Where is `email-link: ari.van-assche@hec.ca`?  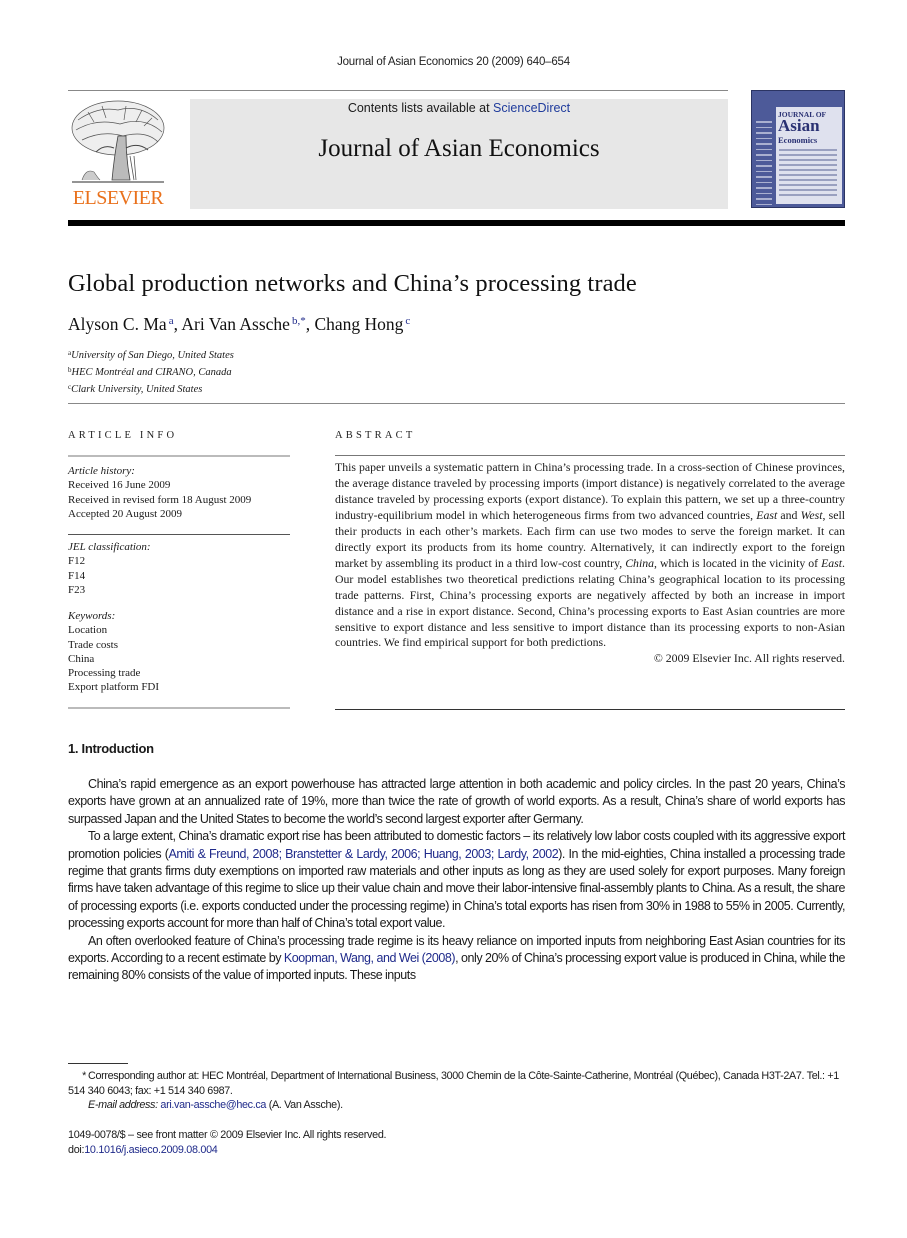
email-link: ari.van-assche@hec.ca is located at coordinates (213, 1105).